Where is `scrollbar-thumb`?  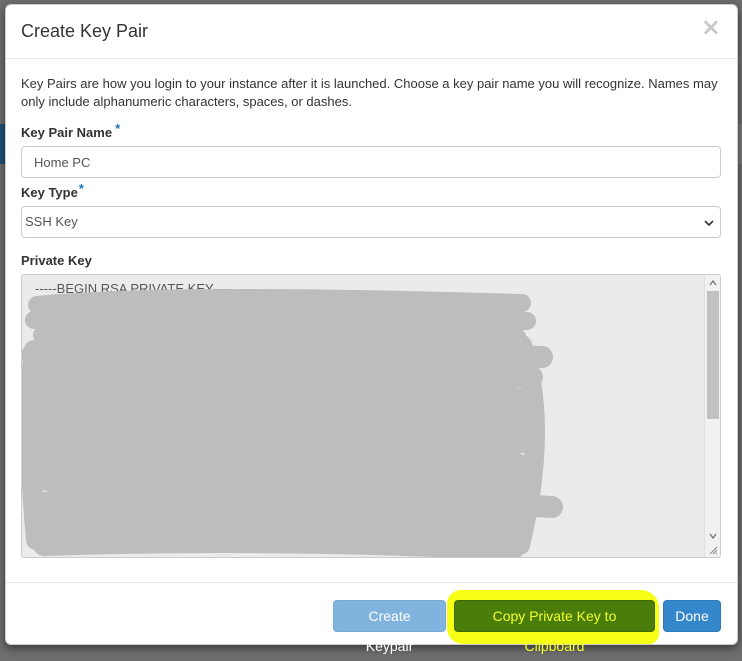
scrollbar-thumb is located at coordinates (713, 355).